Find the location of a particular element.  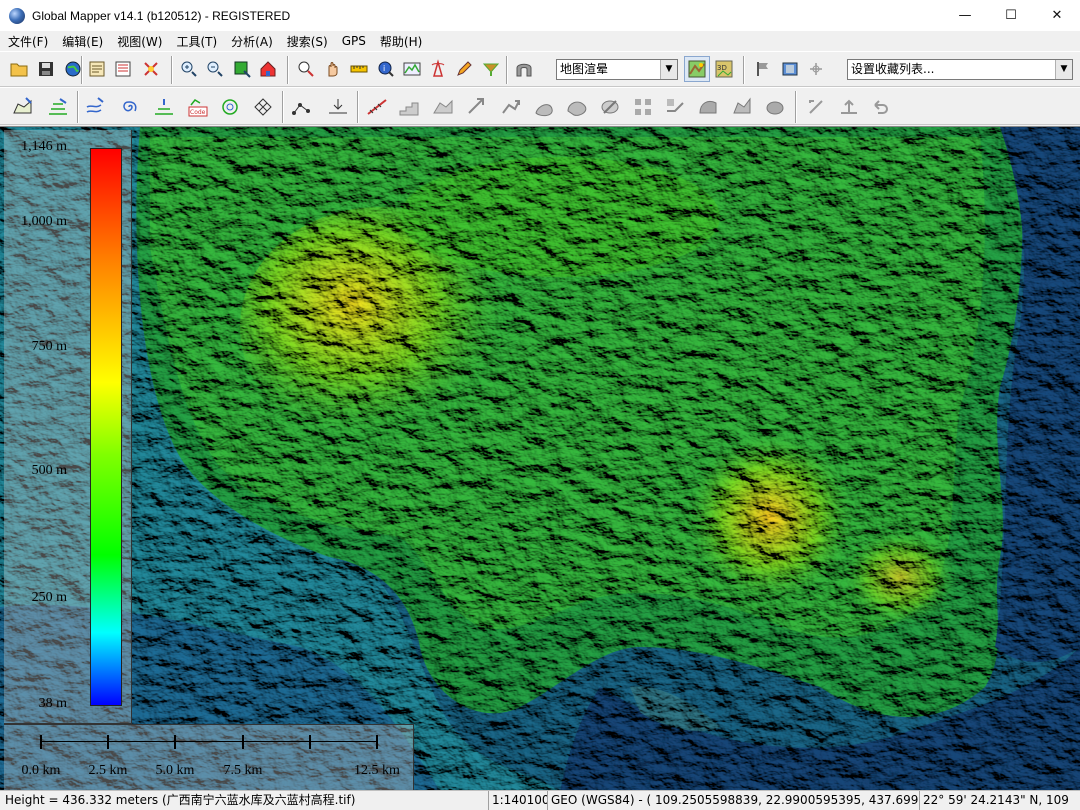

save-button is located at coordinates (46, 69).